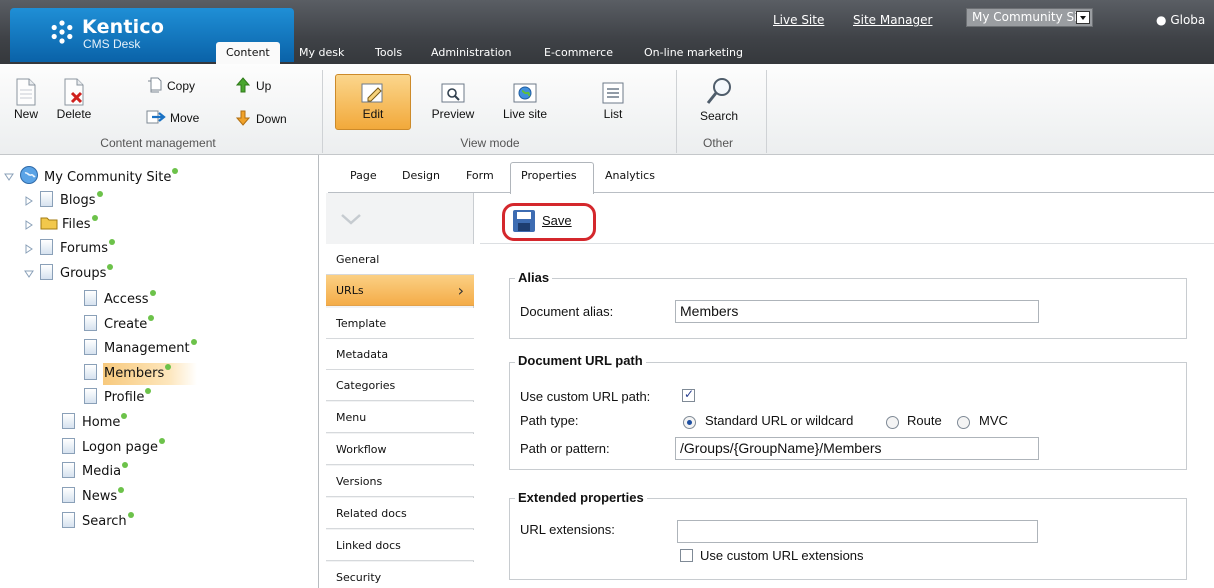 Image resolution: width=1214 pixels, height=588 pixels. What do you see at coordinates (766, 111) in the screenshot?
I see `ribbon-separator` at bounding box center [766, 111].